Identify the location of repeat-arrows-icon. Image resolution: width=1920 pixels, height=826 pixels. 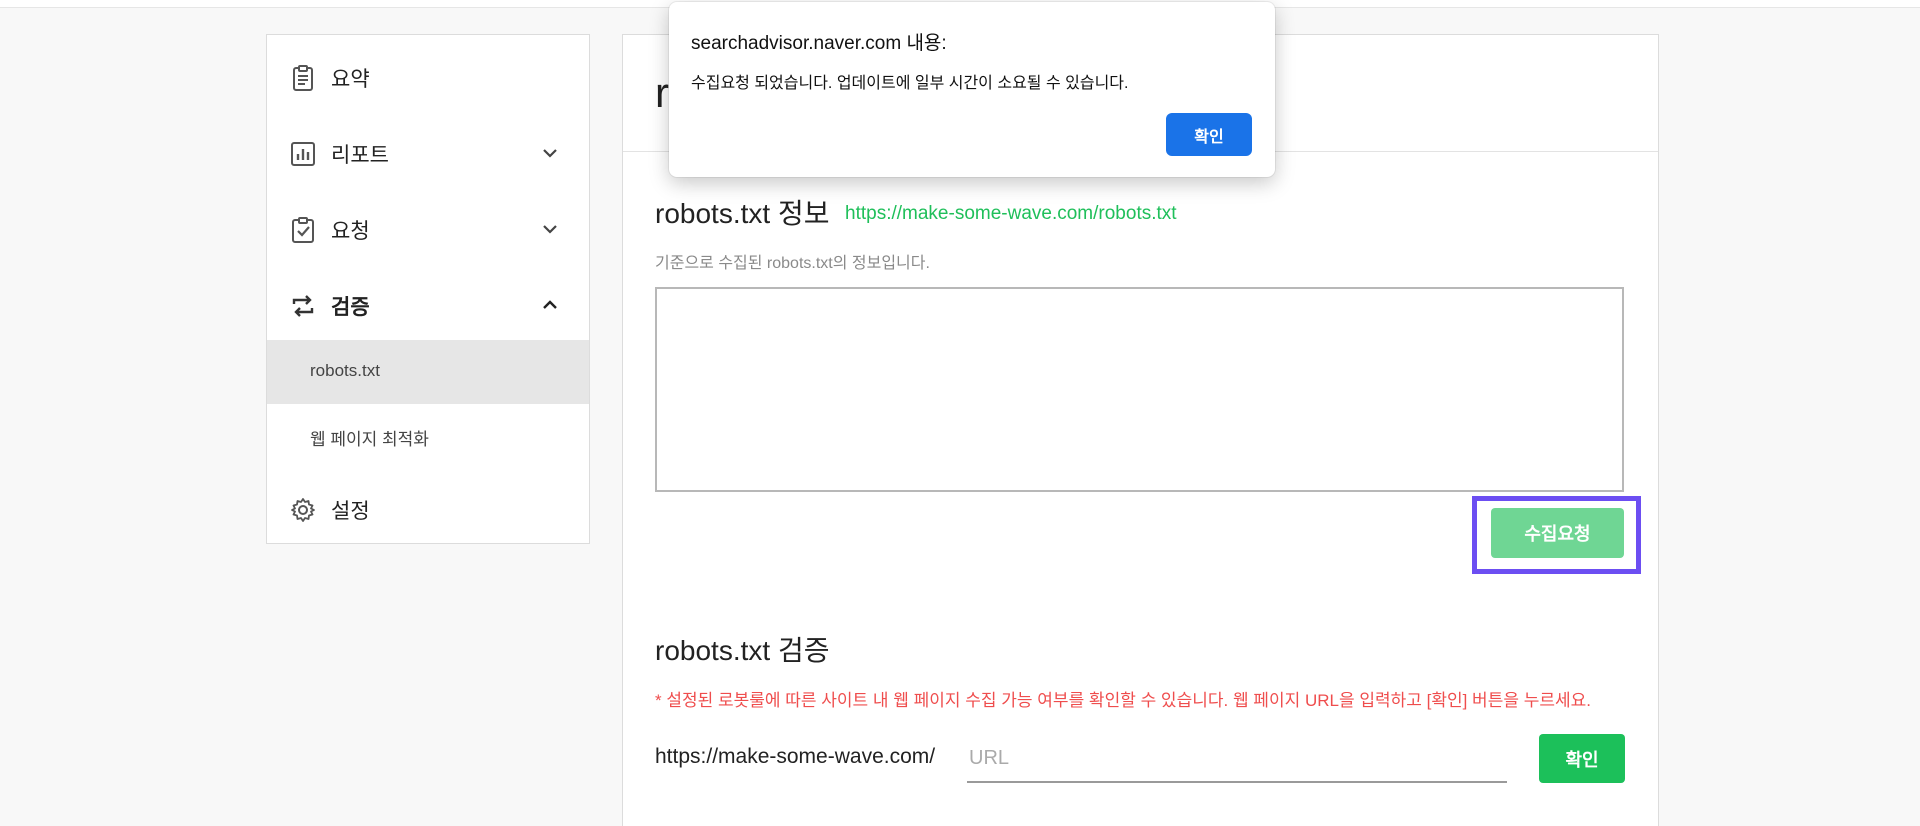
(303, 306).